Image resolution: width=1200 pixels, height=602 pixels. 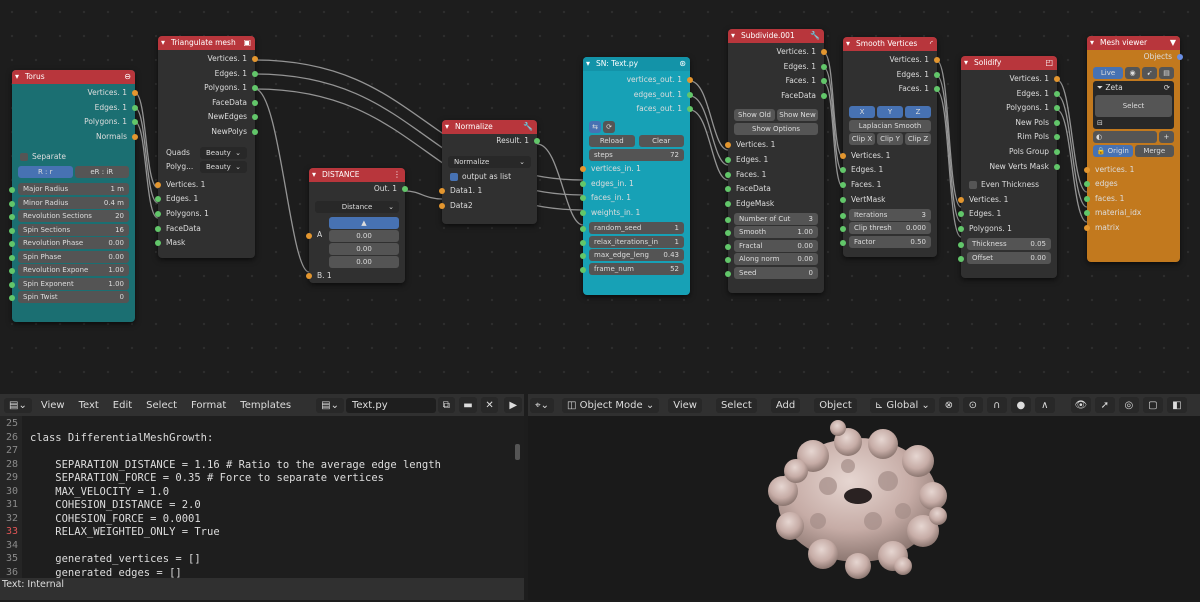 I want to click on socket-row: vertices_out. 1, so click(x=638, y=80).